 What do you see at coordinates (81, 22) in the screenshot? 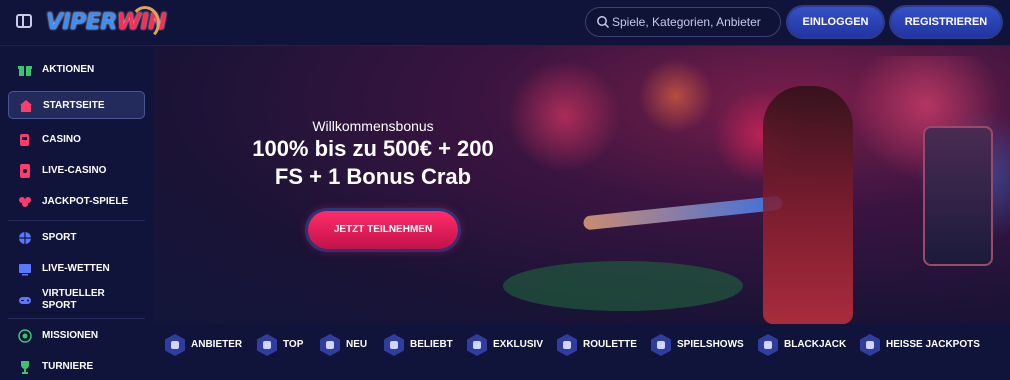
I see `logo-part-1: VIPER` at bounding box center [81, 22].